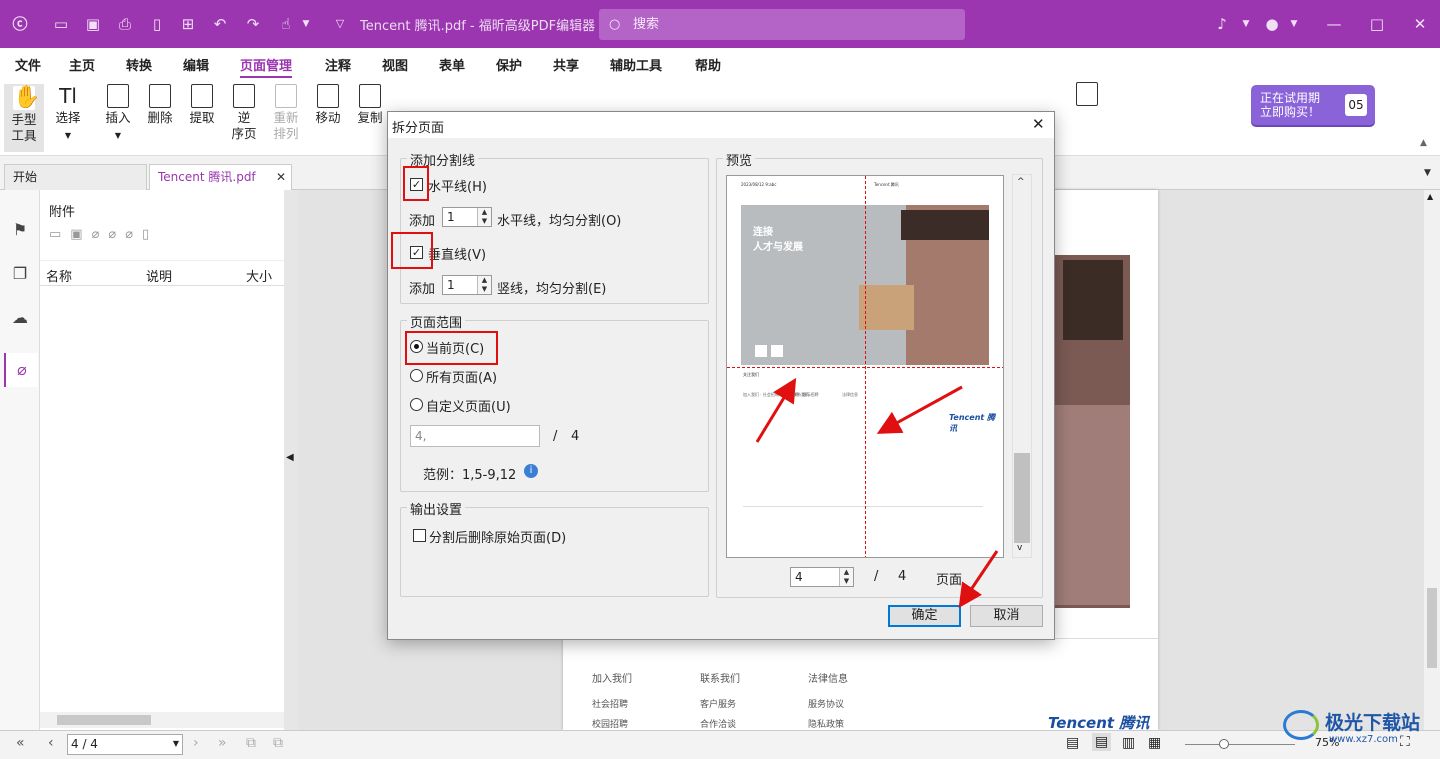 This screenshot has height=759, width=1440. What do you see at coordinates (286, 96) in the screenshot?
I see `rearrange-icon` at bounding box center [286, 96].